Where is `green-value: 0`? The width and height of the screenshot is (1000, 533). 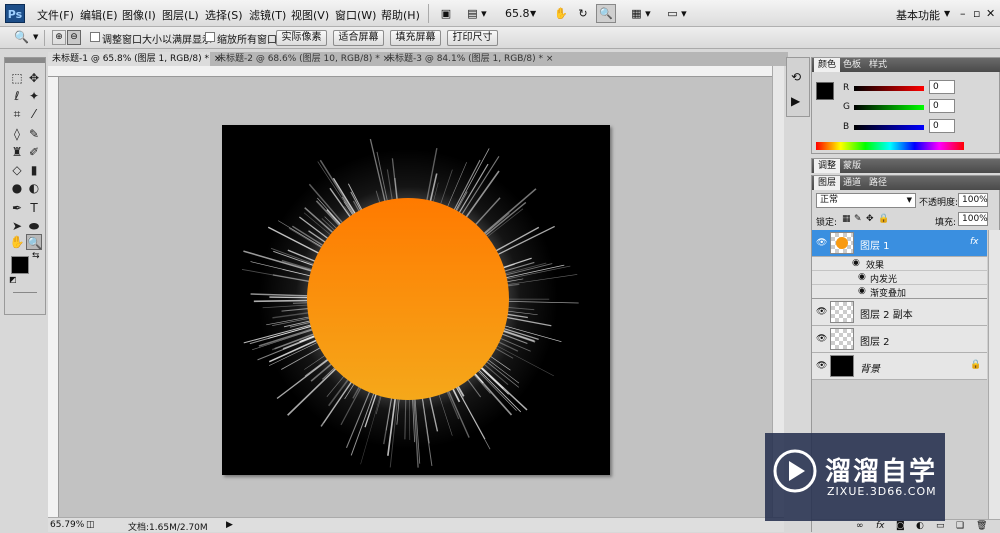 green-value: 0 is located at coordinates (942, 106).